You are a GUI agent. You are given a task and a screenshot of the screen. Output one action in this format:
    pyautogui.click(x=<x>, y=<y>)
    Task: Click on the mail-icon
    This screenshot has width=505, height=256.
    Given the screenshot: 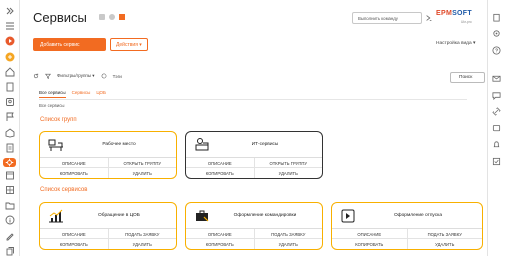 What is the action you would take?
    pyautogui.click(x=497, y=79)
    